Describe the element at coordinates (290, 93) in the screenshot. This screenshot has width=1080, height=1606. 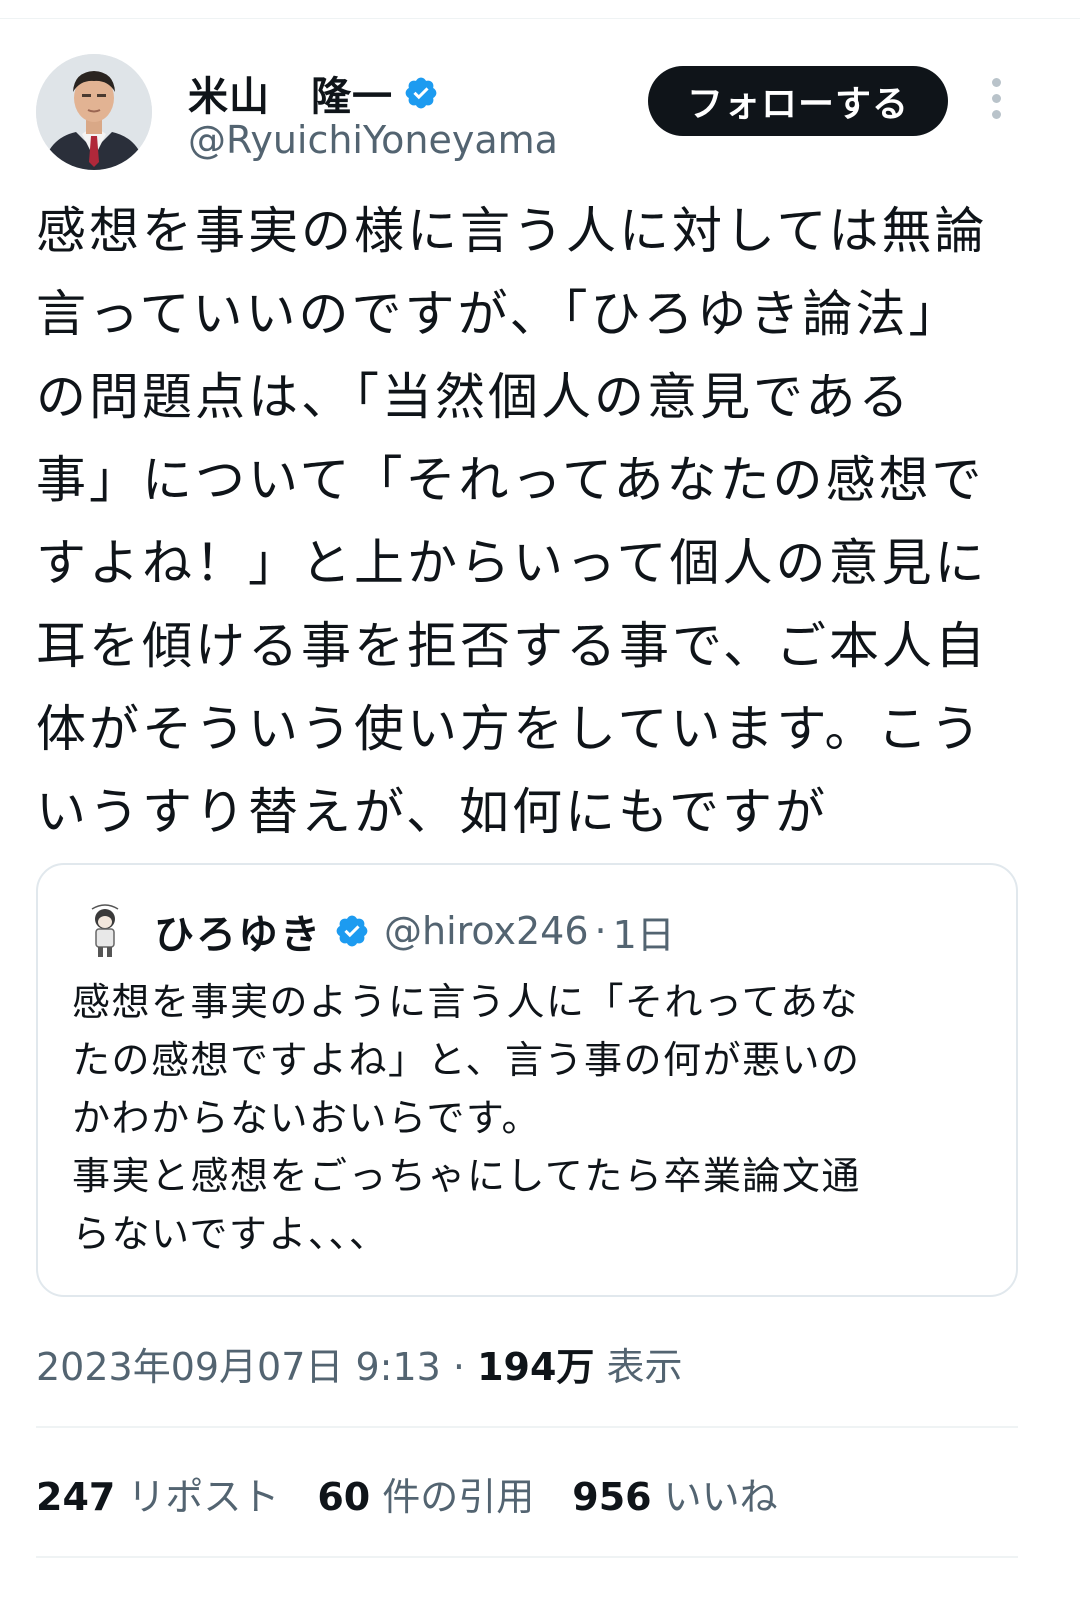
I see `author-display-name: 米山 隆一` at that location.